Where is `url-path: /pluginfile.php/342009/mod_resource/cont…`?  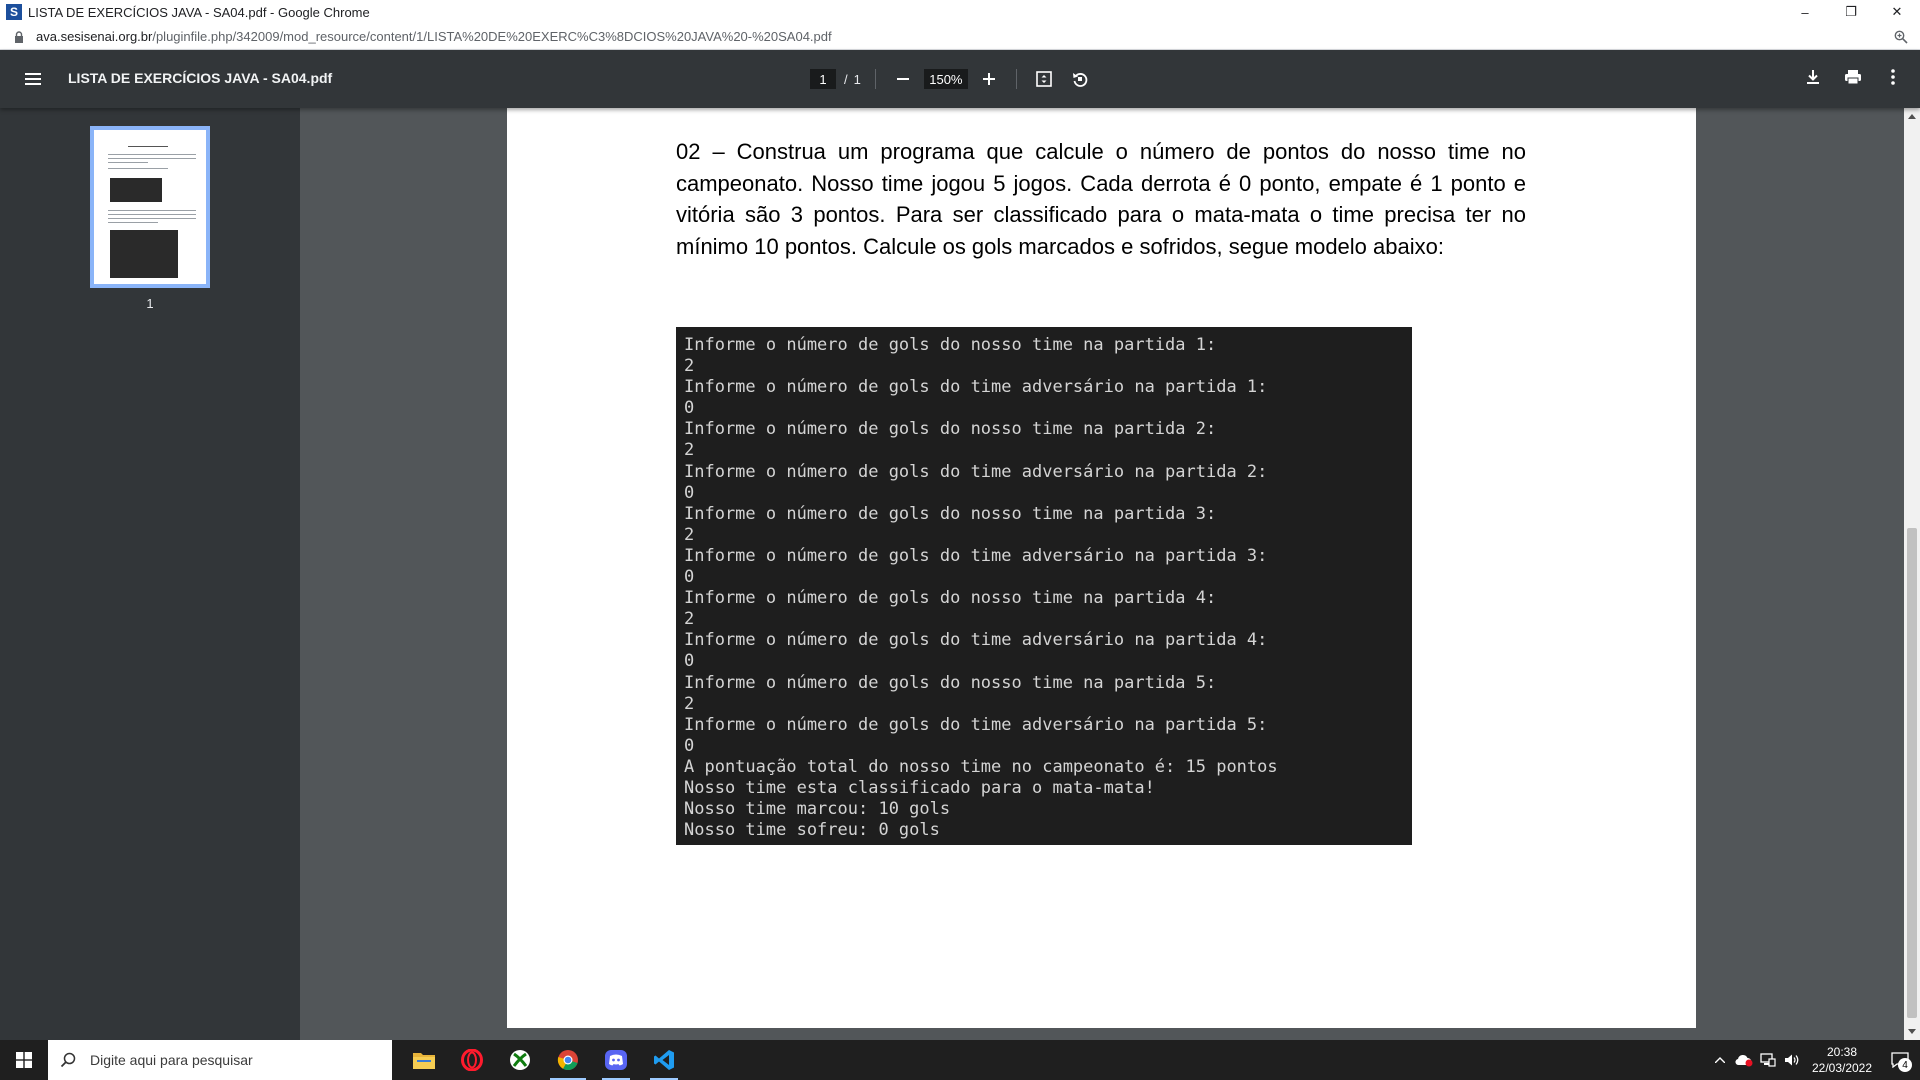
url-path: /pluginfile.php/342009/mod_resource/cont… is located at coordinates (492, 36).